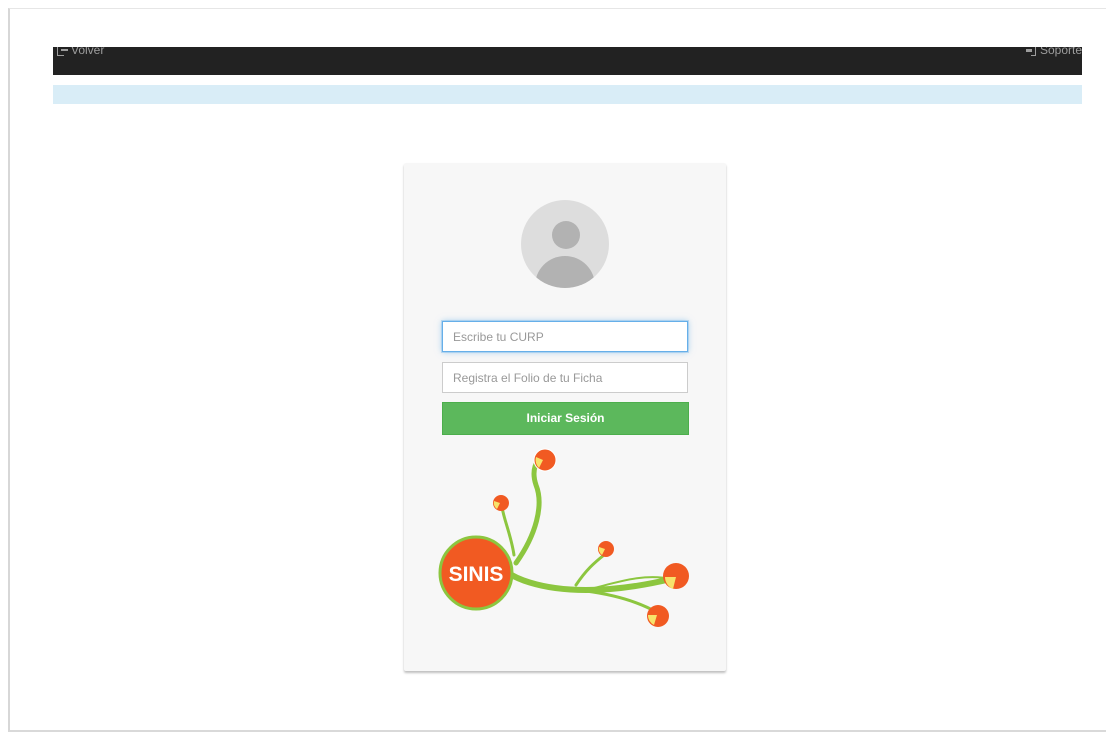  I want to click on sign-in-icon, so click(1030, 51).